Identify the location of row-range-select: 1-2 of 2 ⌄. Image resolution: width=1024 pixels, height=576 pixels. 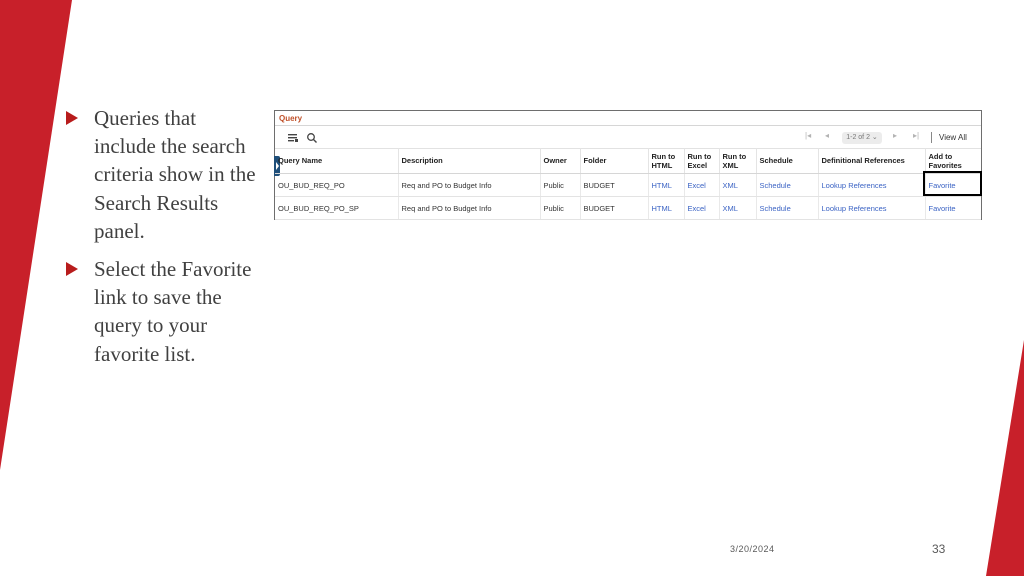
(862, 138).